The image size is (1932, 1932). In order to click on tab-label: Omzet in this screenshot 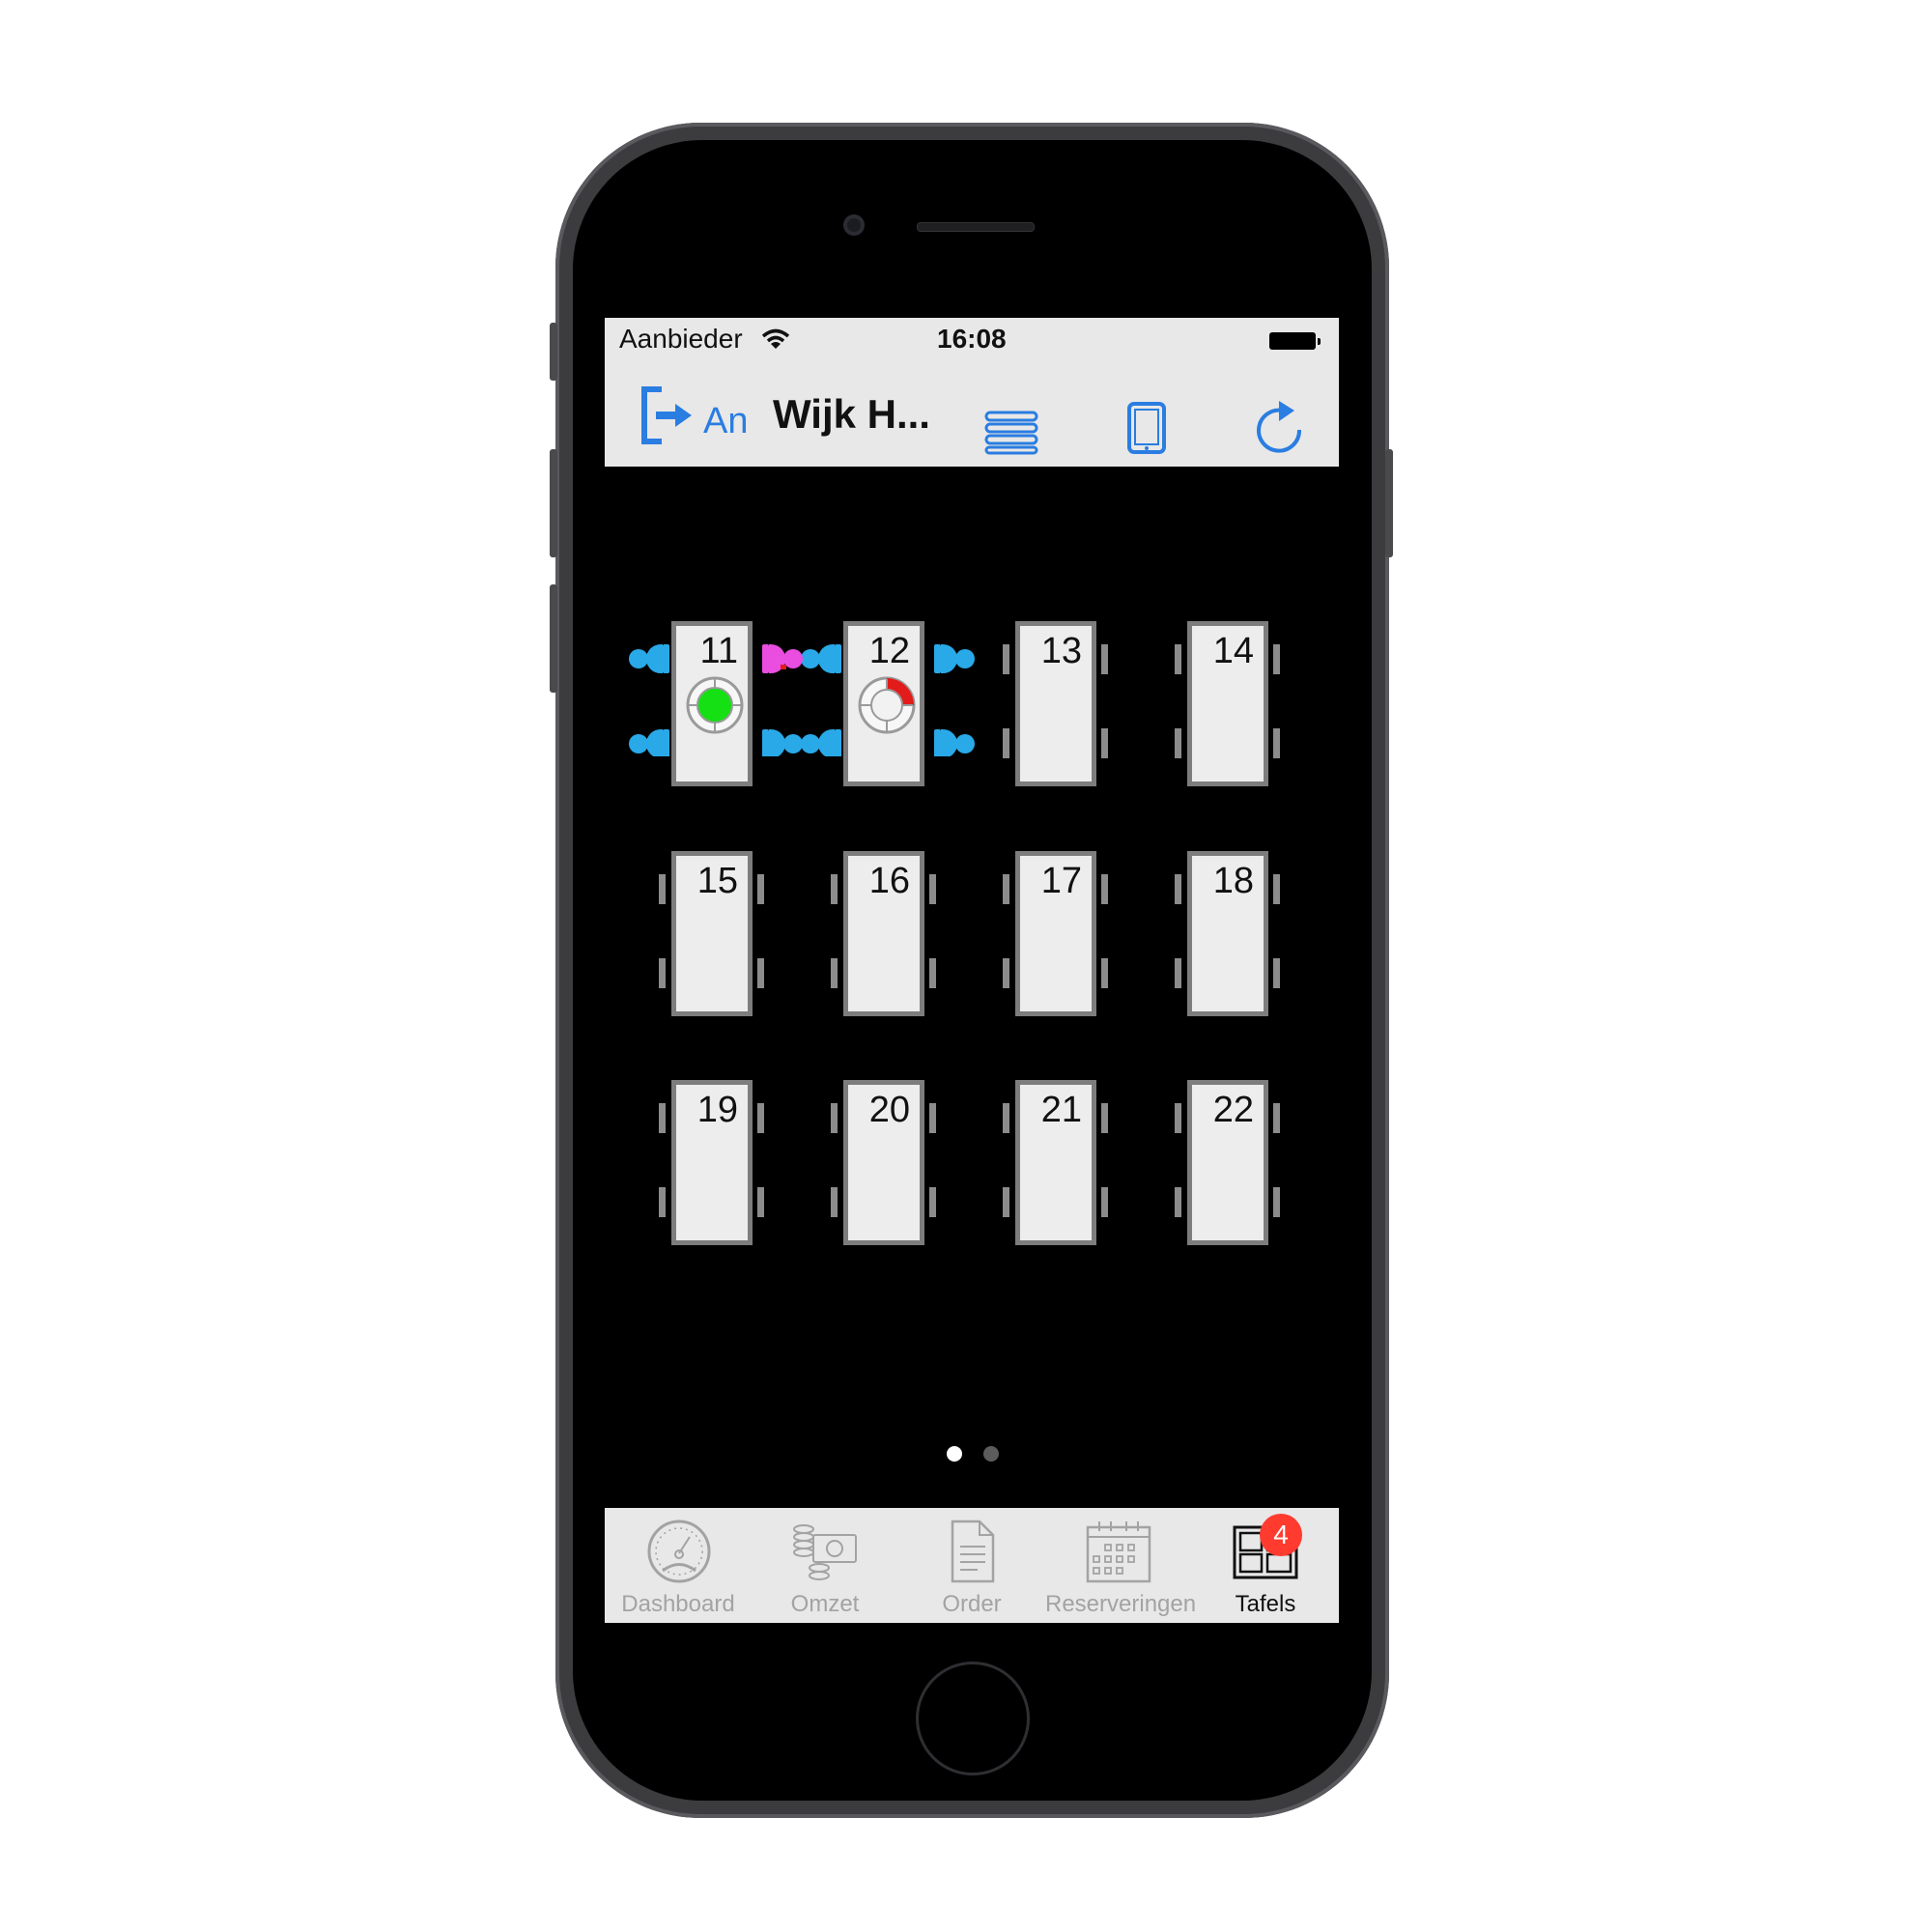, I will do `click(825, 1604)`.